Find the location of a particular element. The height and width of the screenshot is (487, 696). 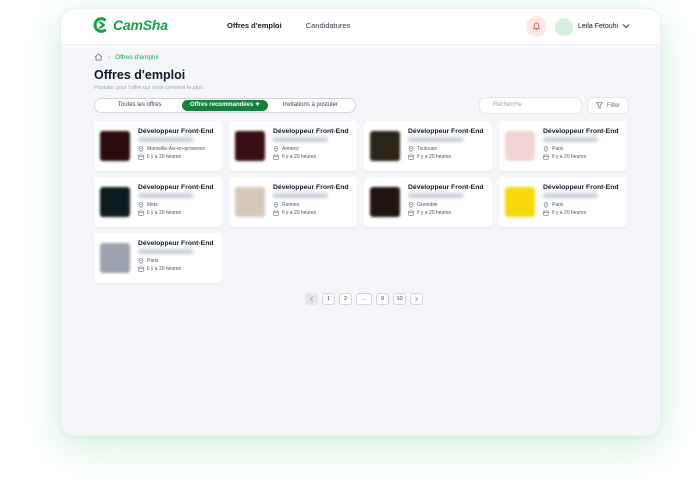

chevron-down-icon is located at coordinates (626, 26).